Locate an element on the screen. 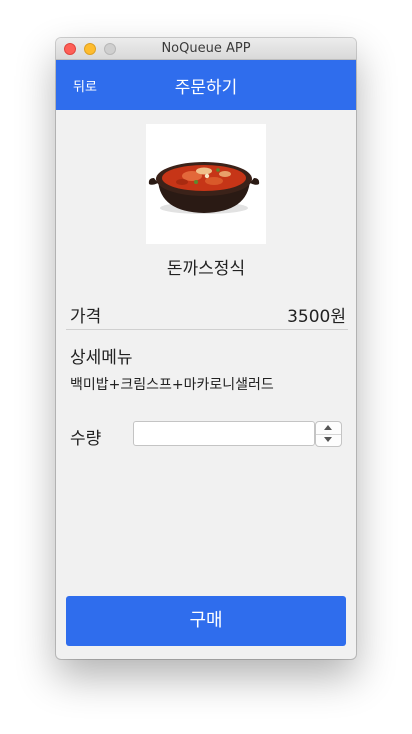 The image size is (412, 734). decrement-button is located at coordinates (328, 440).